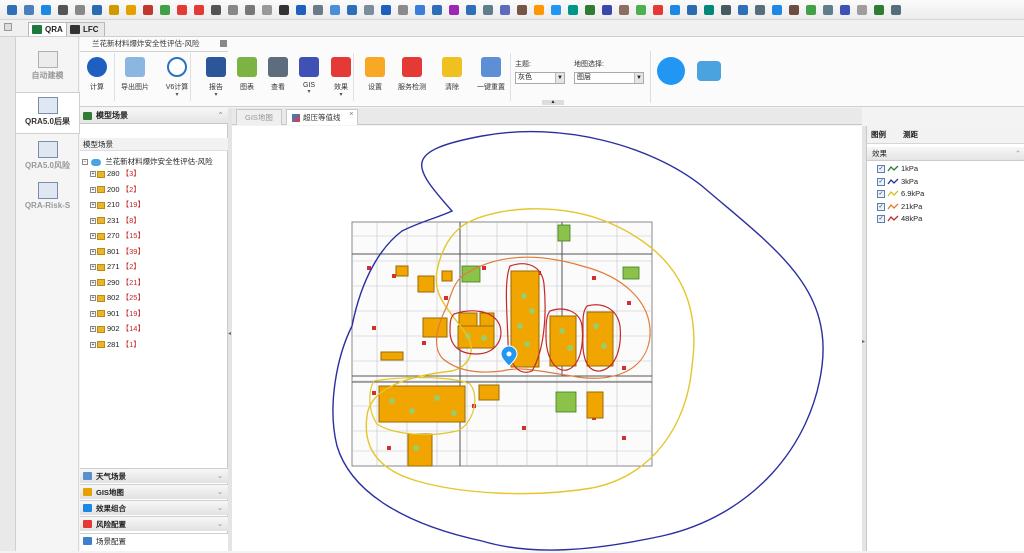 This screenshot has height=553, width=1024. Describe the element at coordinates (491, 79) in the screenshot. I see `reset-button: 一键重置` at that location.